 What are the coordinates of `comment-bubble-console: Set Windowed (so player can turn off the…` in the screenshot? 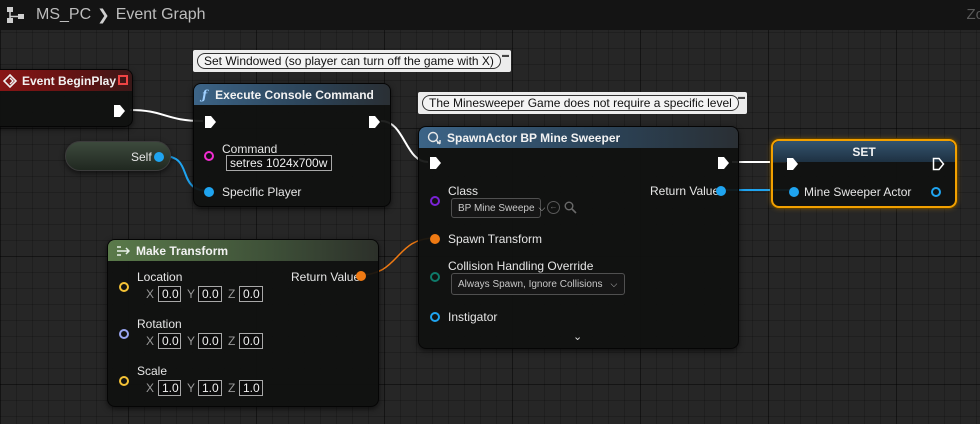 It's located at (352, 61).